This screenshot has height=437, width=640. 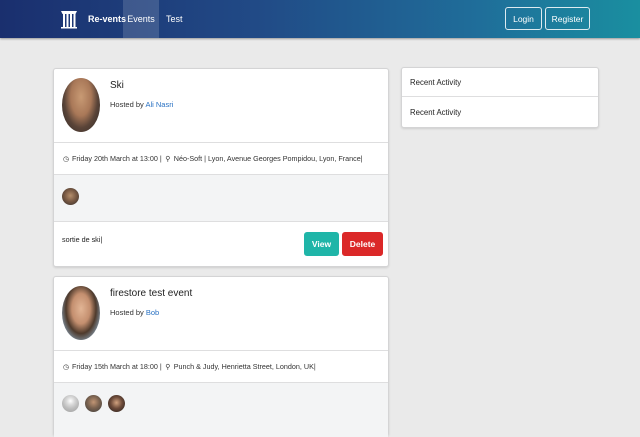 I want to click on host-link: Ali Nasri, so click(x=159, y=104).